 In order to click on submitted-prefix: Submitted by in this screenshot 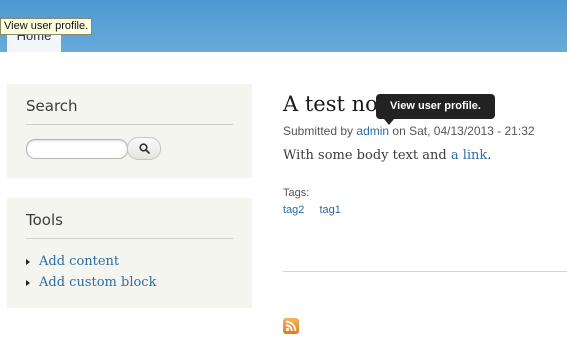, I will do `click(318, 131)`.